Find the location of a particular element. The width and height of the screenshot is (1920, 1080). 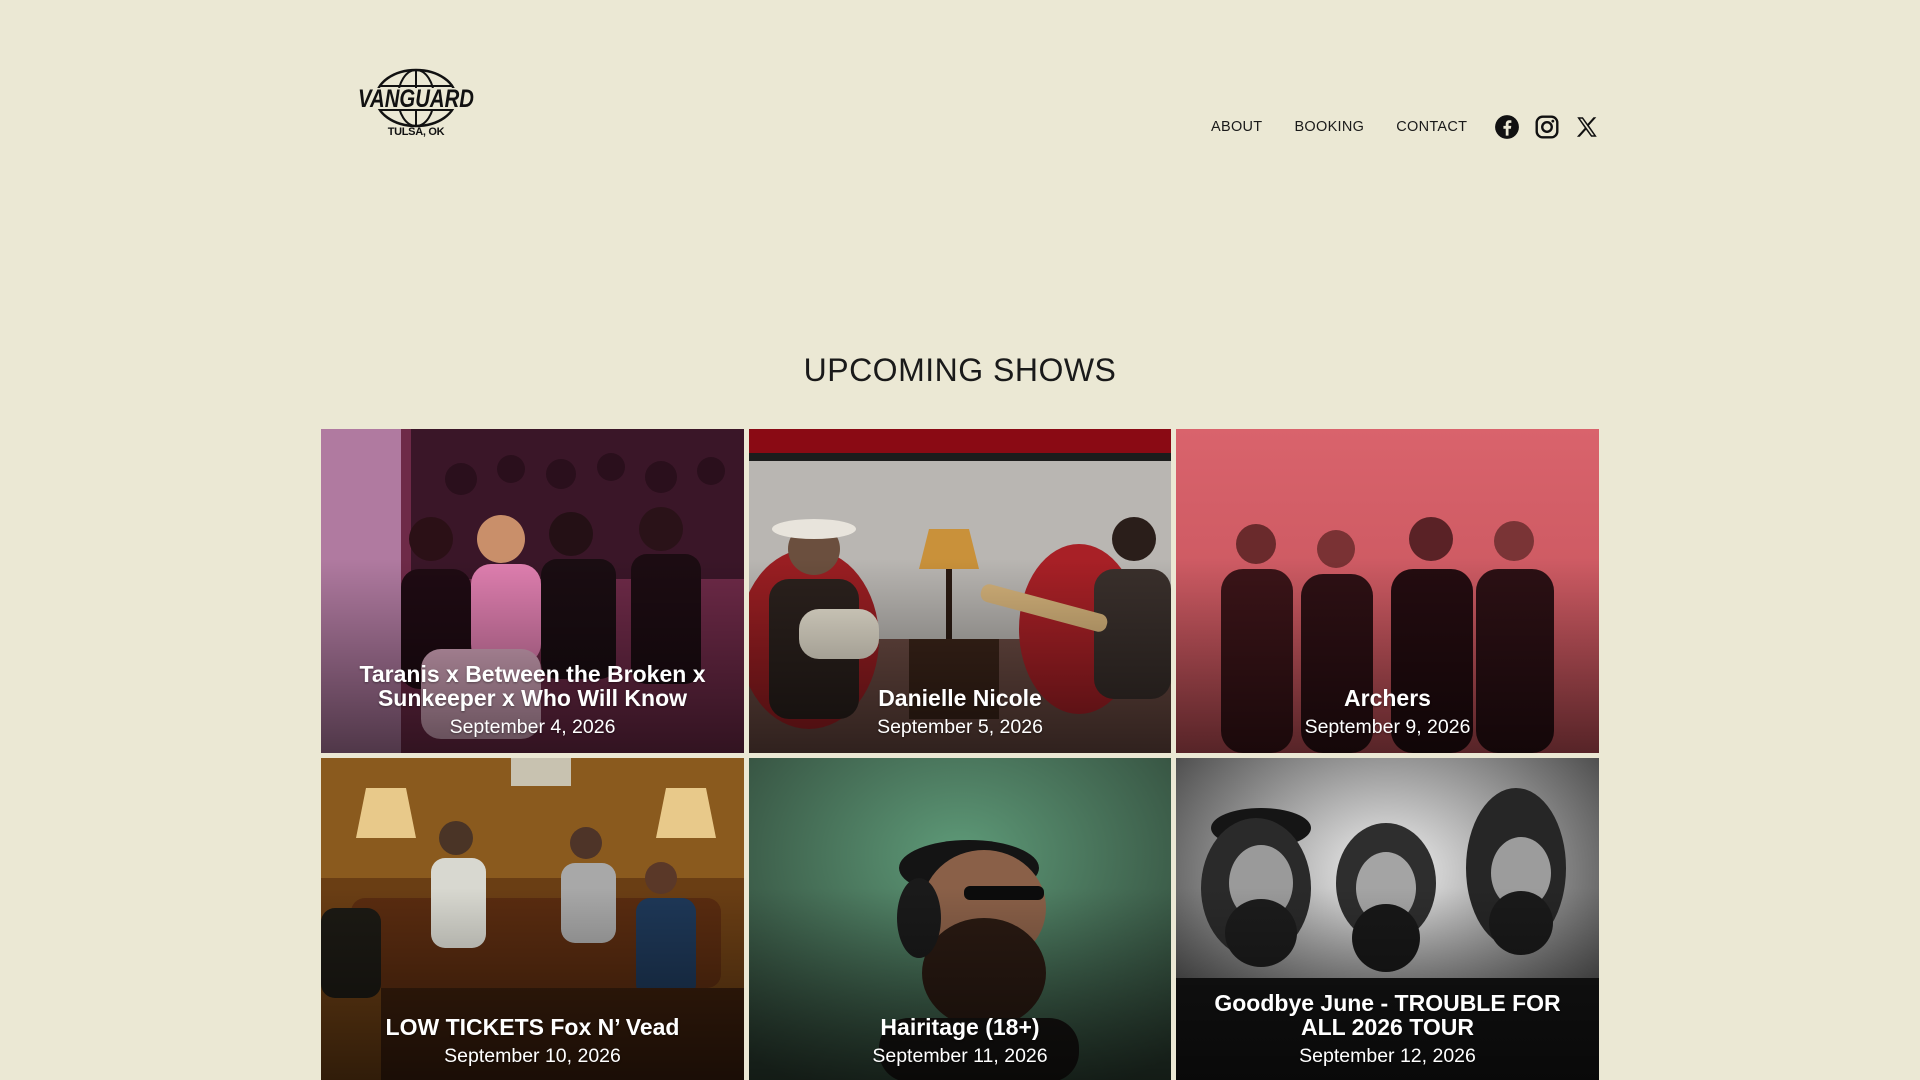

show-date: September 11, 2026 is located at coordinates (960, 1056).